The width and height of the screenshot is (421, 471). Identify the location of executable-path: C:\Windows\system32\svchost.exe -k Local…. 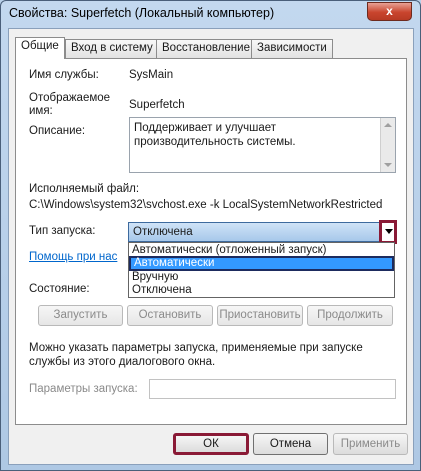
(206, 205).